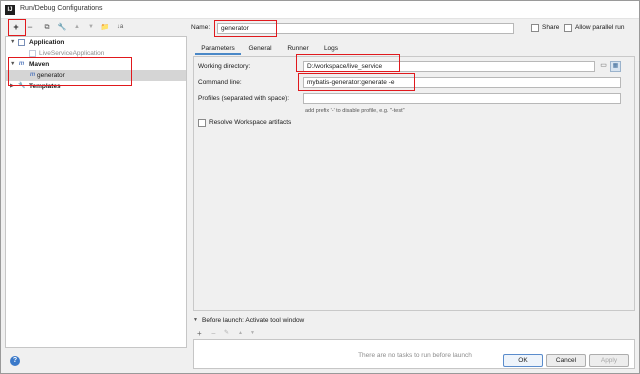 This screenshot has height=374, width=640. I want to click on browse-folder-icon: ▭, so click(603, 66).